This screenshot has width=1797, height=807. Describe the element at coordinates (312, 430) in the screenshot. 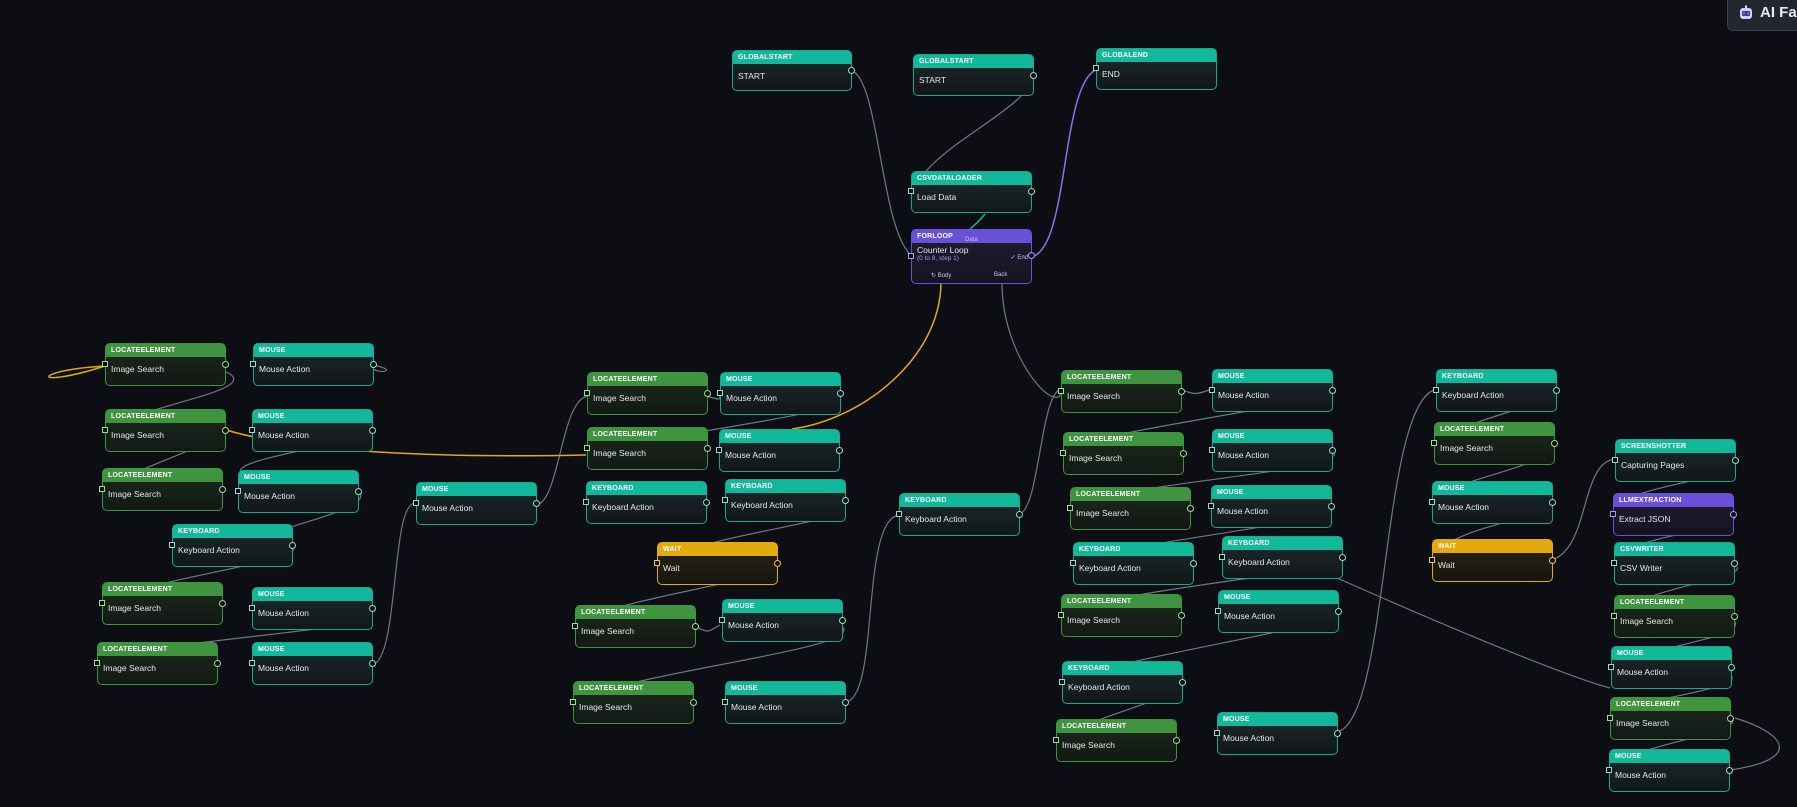

I see `node-mouse-m2: MOUSE Mouse Action` at that location.